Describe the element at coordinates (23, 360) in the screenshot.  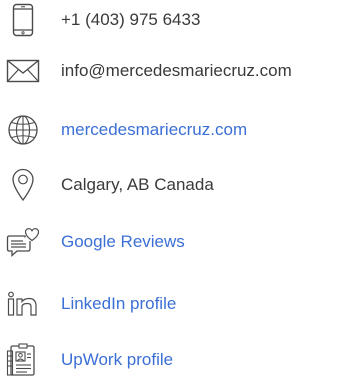
I see `upwork-profile-icon` at that location.